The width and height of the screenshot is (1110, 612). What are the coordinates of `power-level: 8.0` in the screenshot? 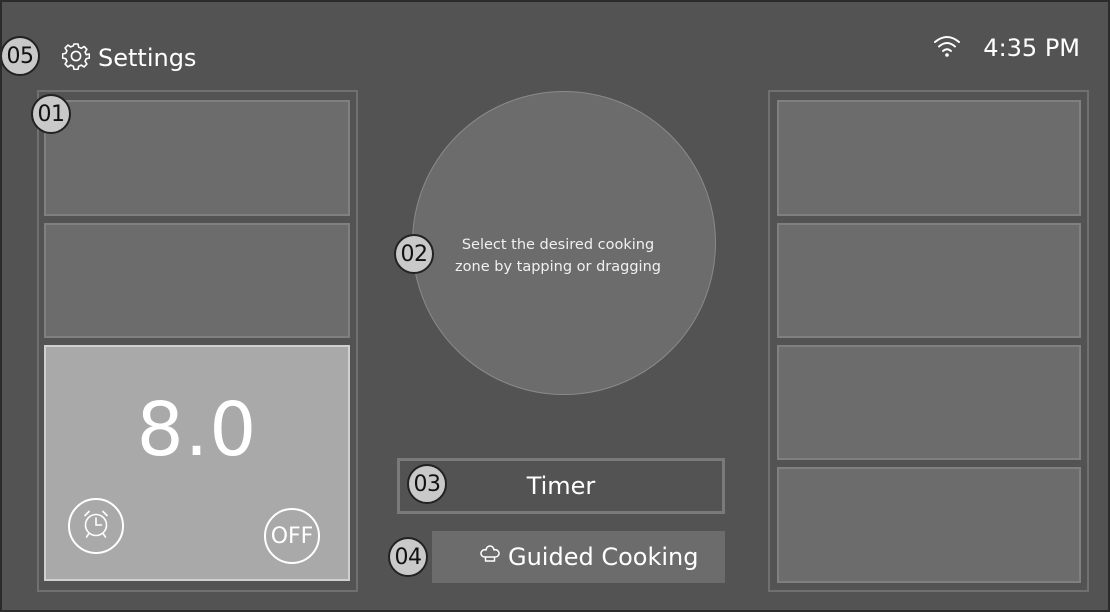 It's located at (197, 430).